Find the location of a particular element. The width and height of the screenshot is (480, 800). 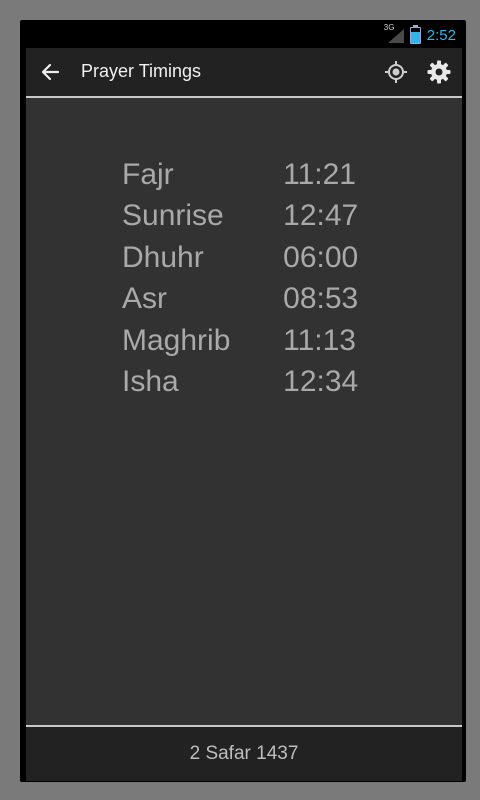

status-bar: 3G 2:52 is located at coordinates (242, 35).